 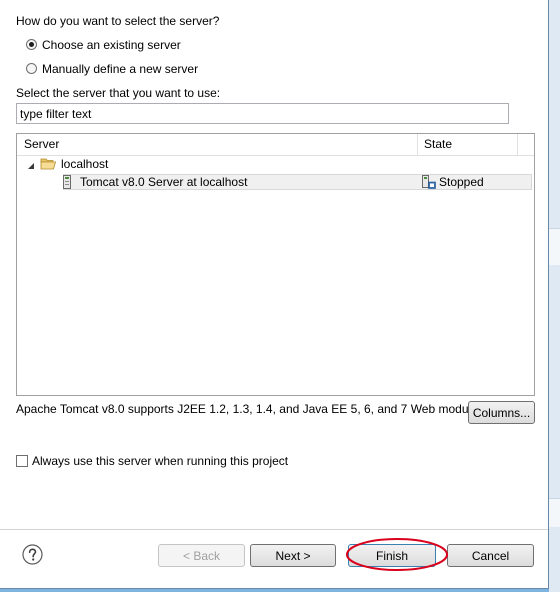 What do you see at coordinates (41, 144) in the screenshot?
I see `column-header-server: Server` at bounding box center [41, 144].